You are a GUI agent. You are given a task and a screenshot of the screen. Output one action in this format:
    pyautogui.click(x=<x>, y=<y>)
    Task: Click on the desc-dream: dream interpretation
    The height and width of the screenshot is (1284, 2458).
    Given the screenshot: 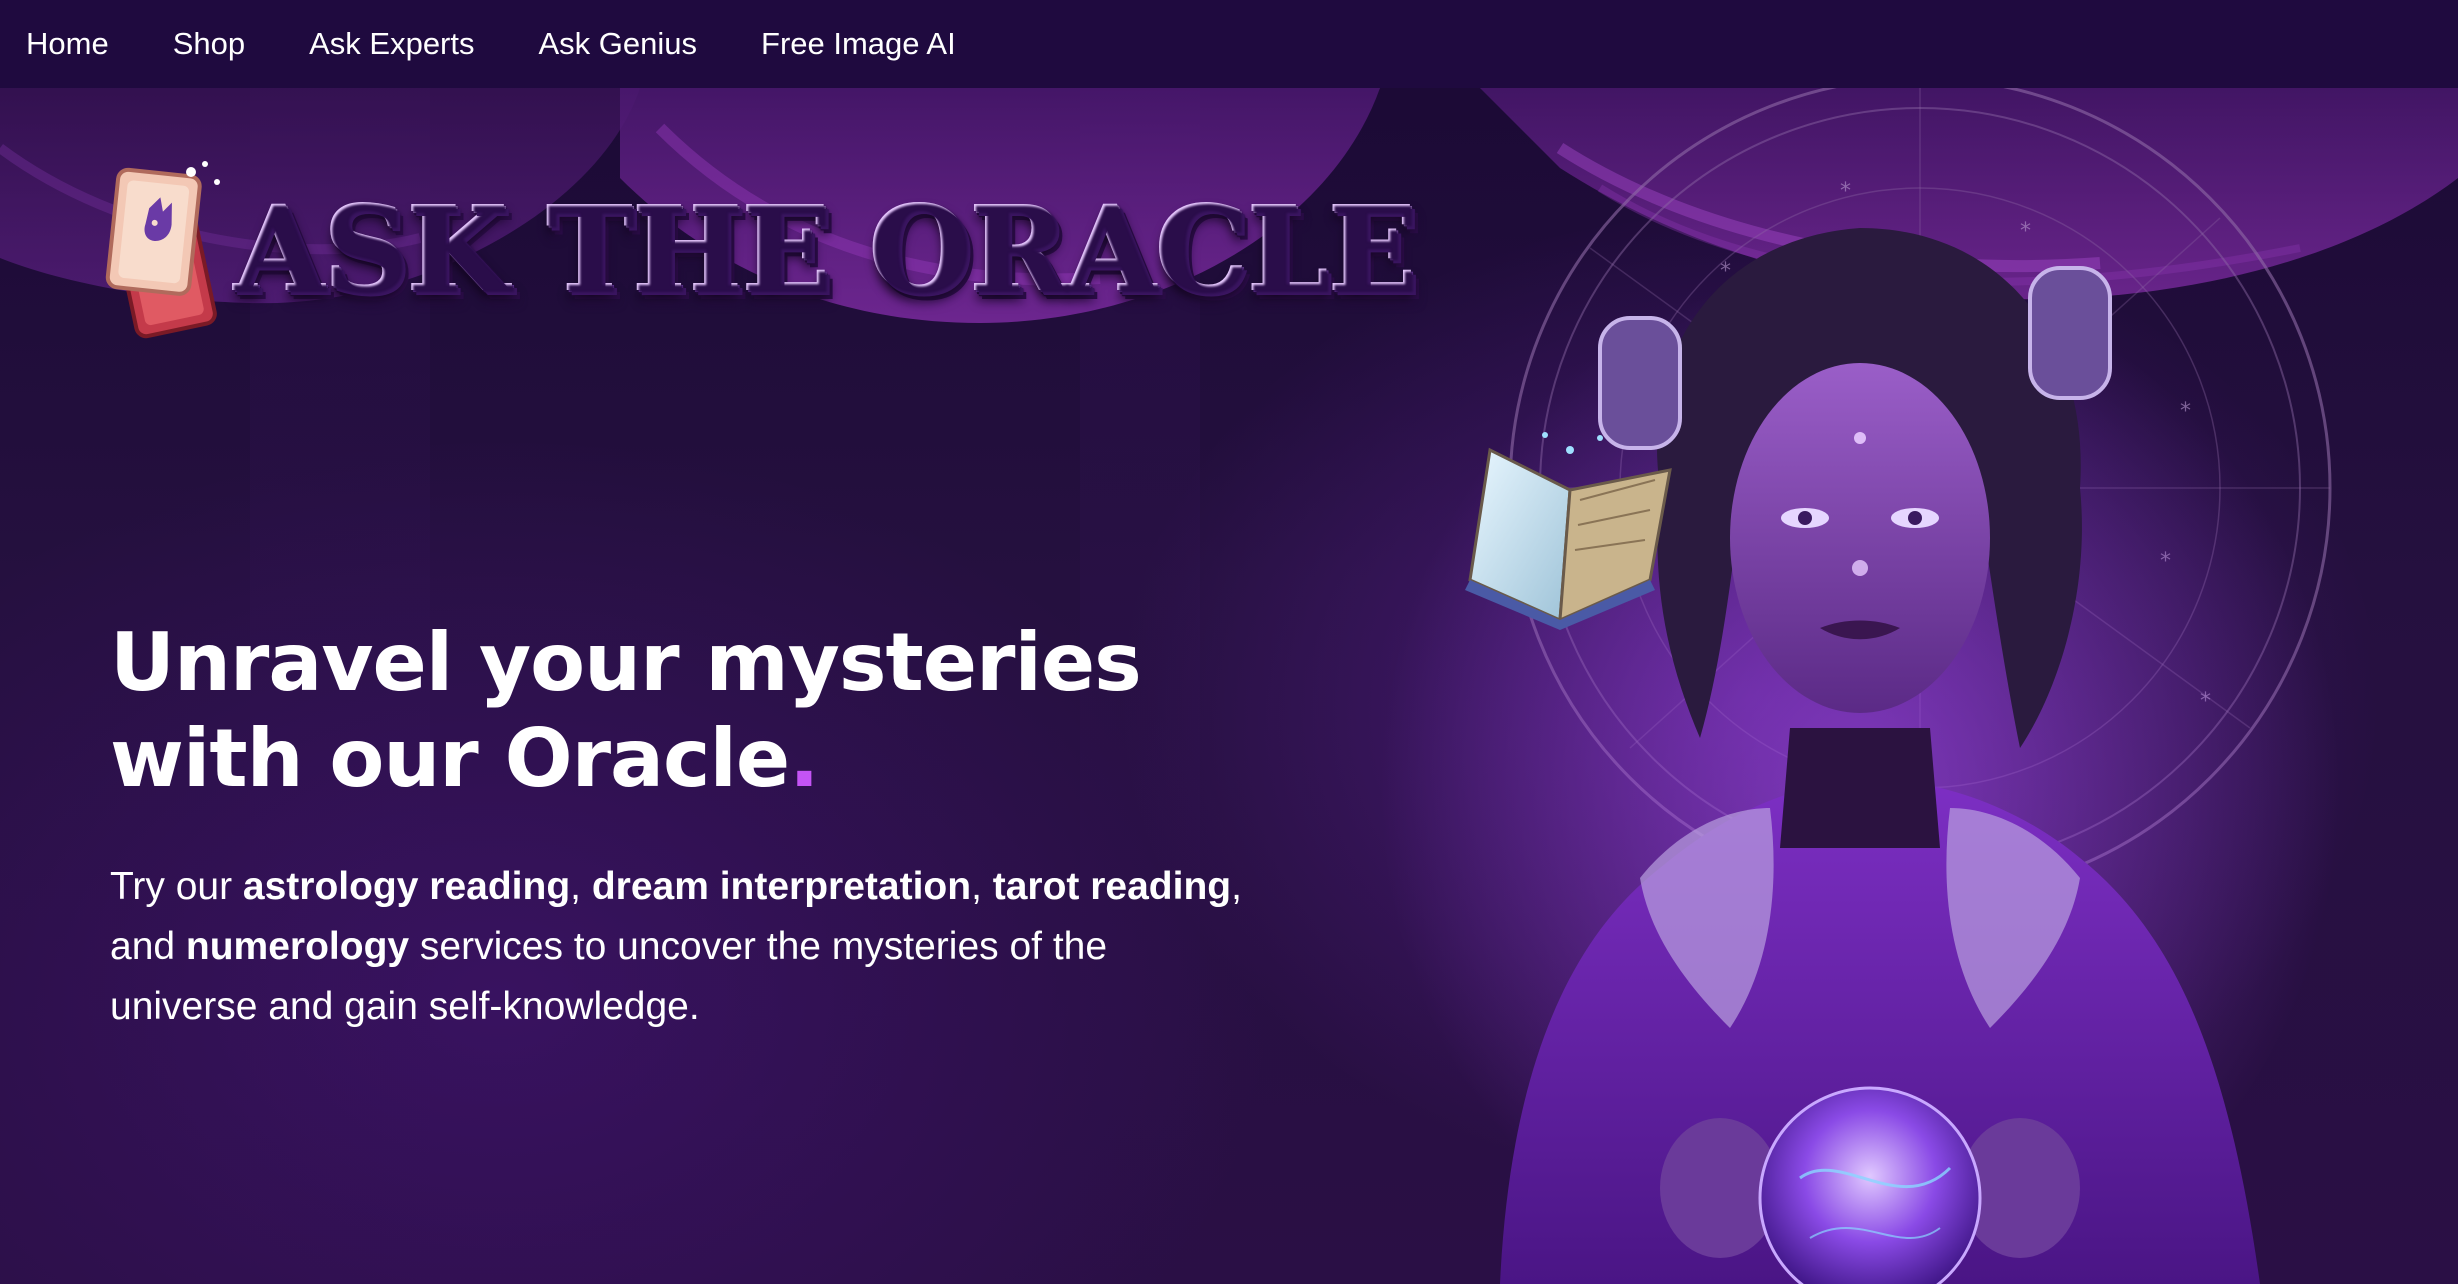 What is the action you would take?
    pyautogui.click(x=781, y=886)
    